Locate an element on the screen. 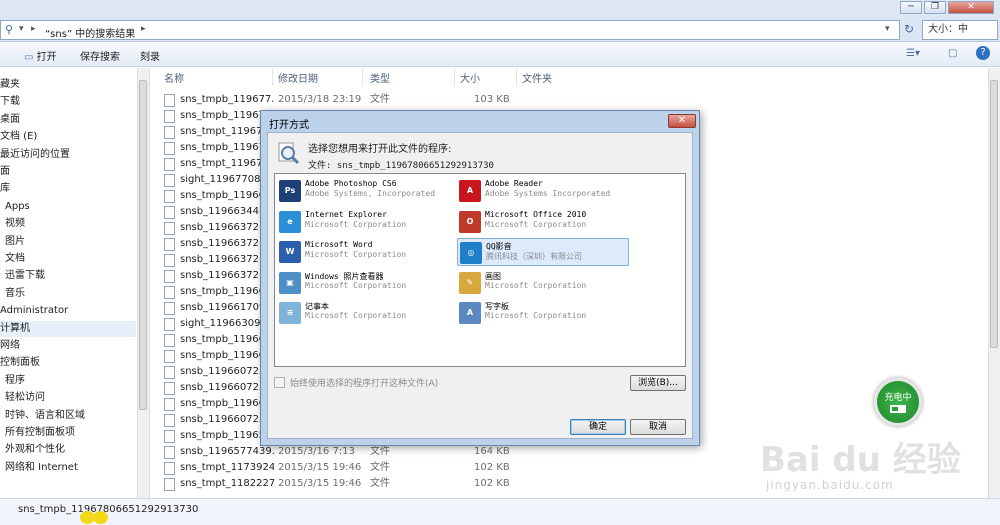 This screenshot has width=1000, height=525. program-item: ◎ QQ影音 腾讯科技（深圳）有限公司 is located at coordinates (543, 252).